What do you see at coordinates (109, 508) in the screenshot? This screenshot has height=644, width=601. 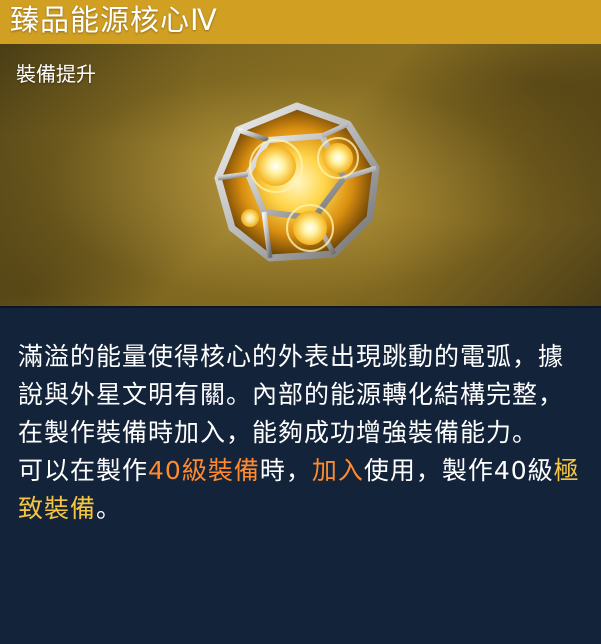 I see `usage-text: 。` at bounding box center [109, 508].